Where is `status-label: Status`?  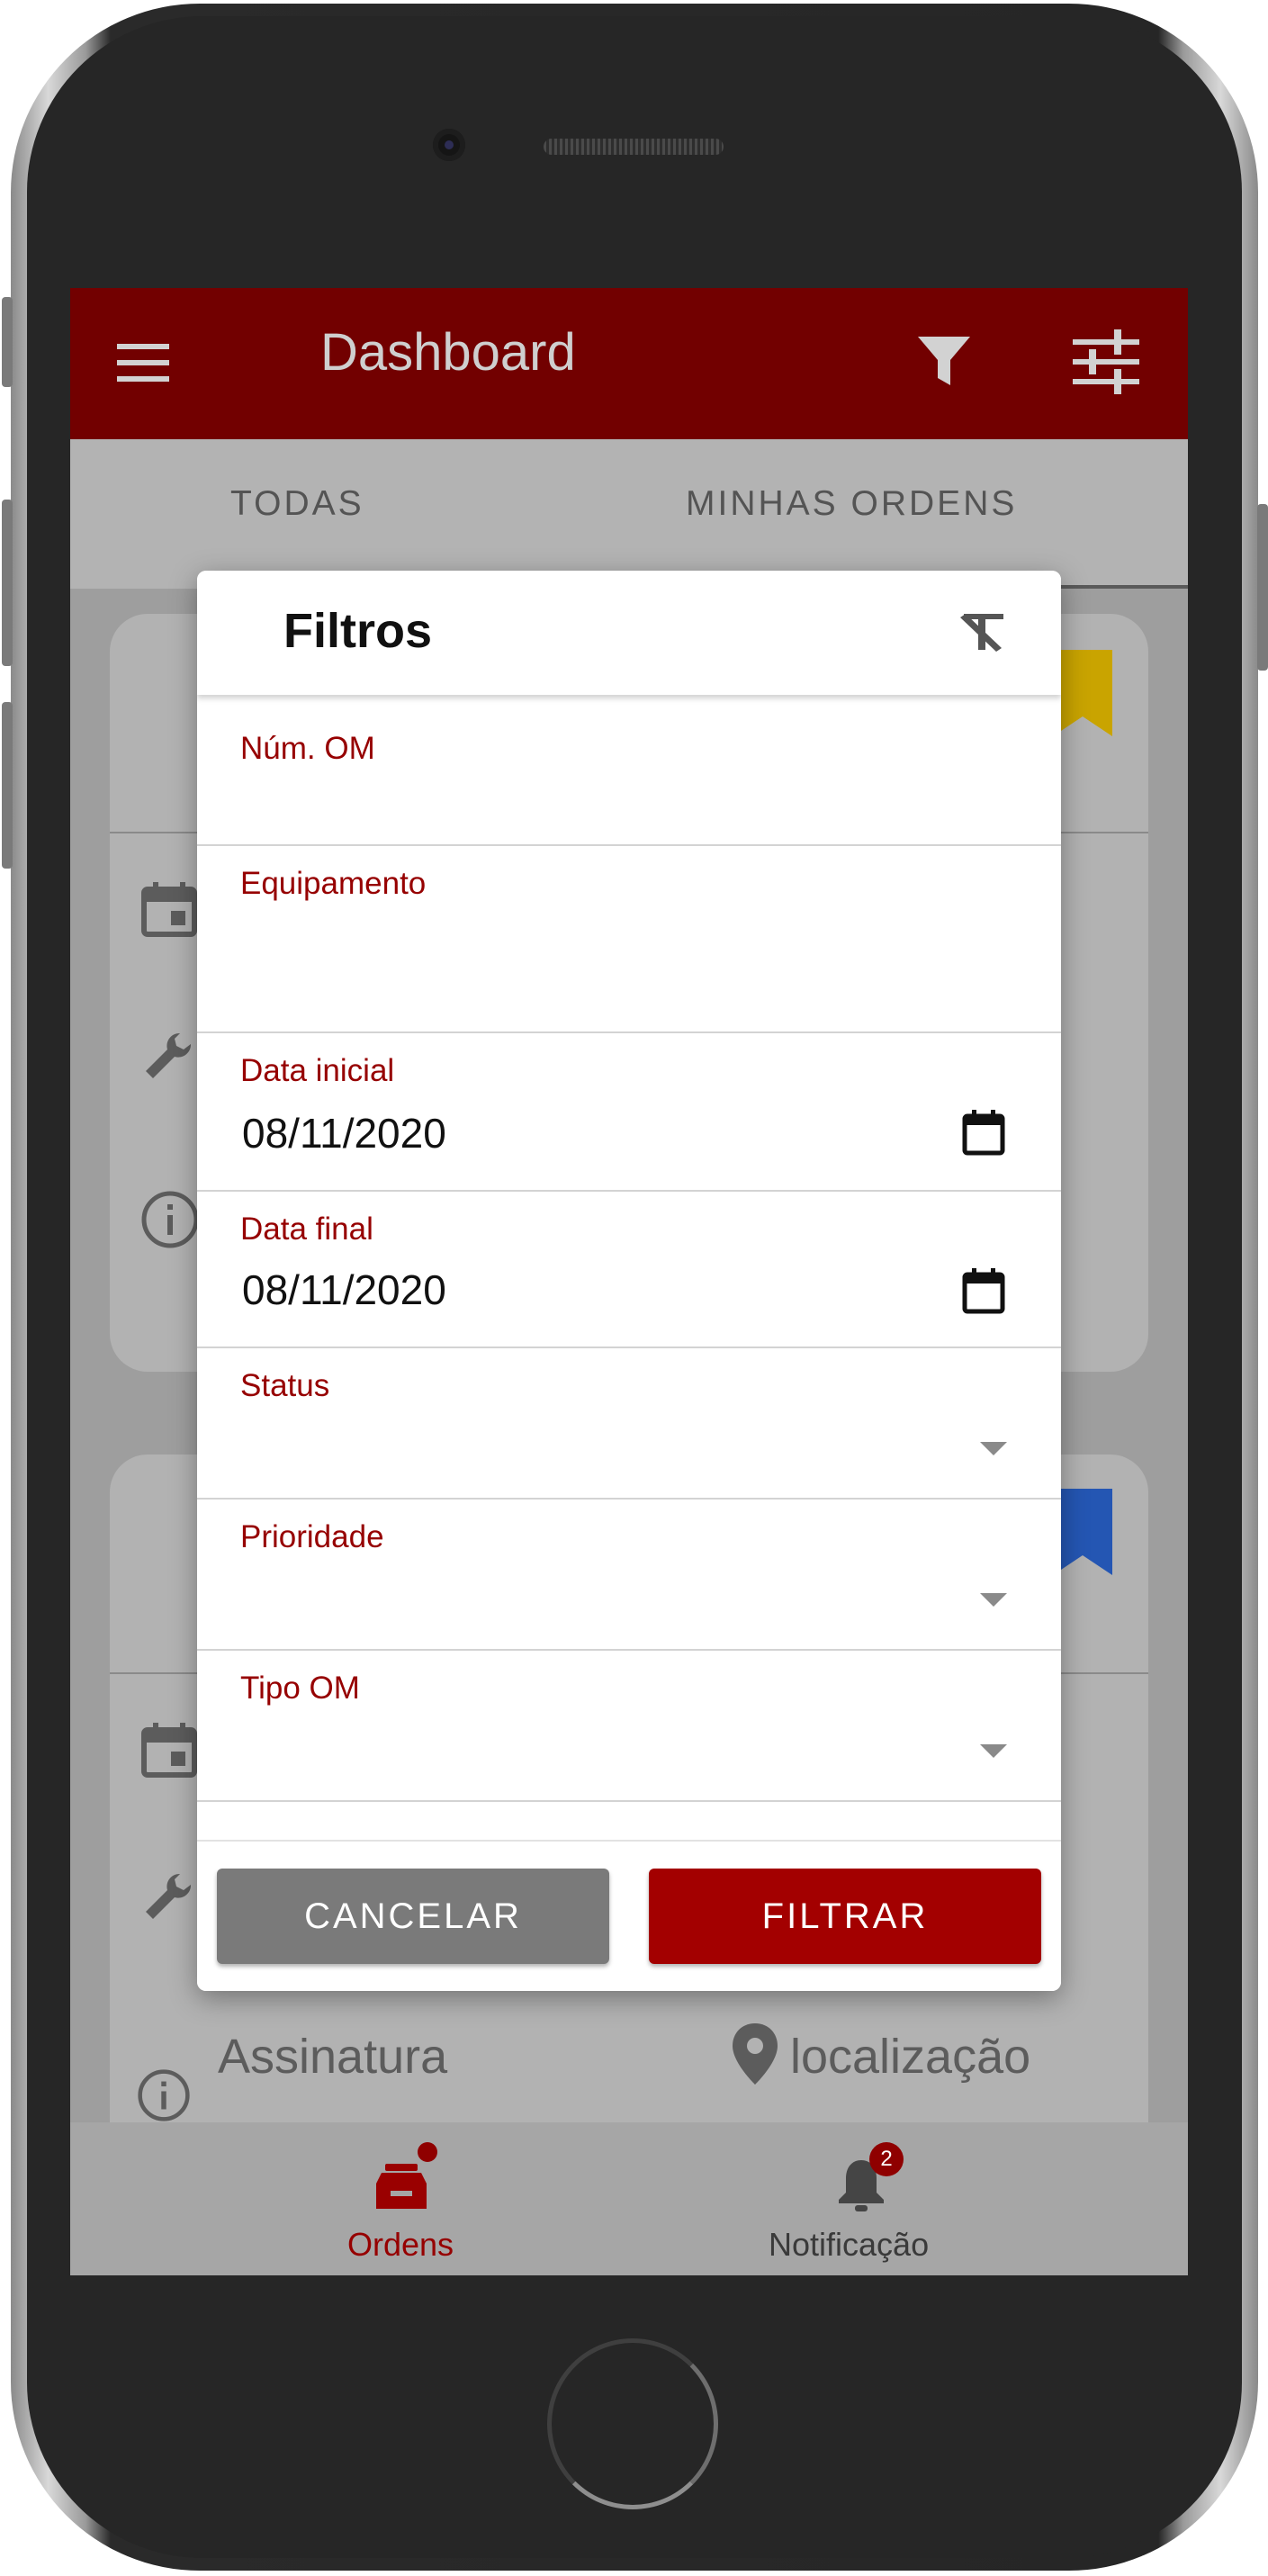 status-label: Status is located at coordinates (285, 1385).